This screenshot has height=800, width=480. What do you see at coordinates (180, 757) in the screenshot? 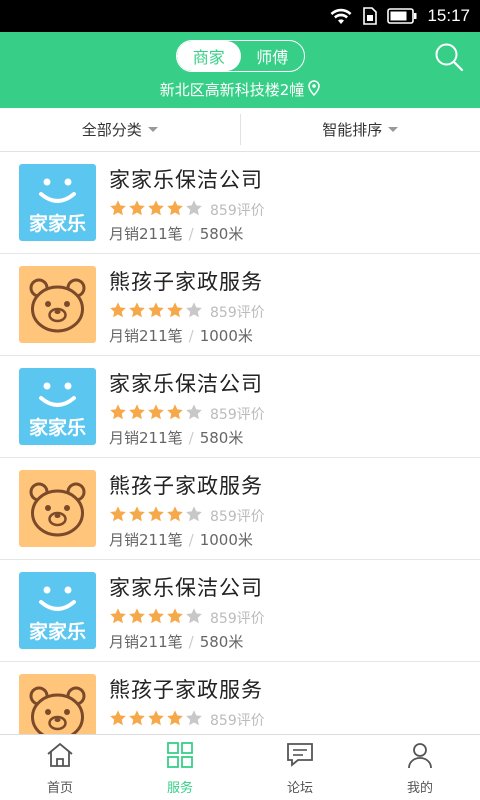
I see `grid-icon` at bounding box center [180, 757].